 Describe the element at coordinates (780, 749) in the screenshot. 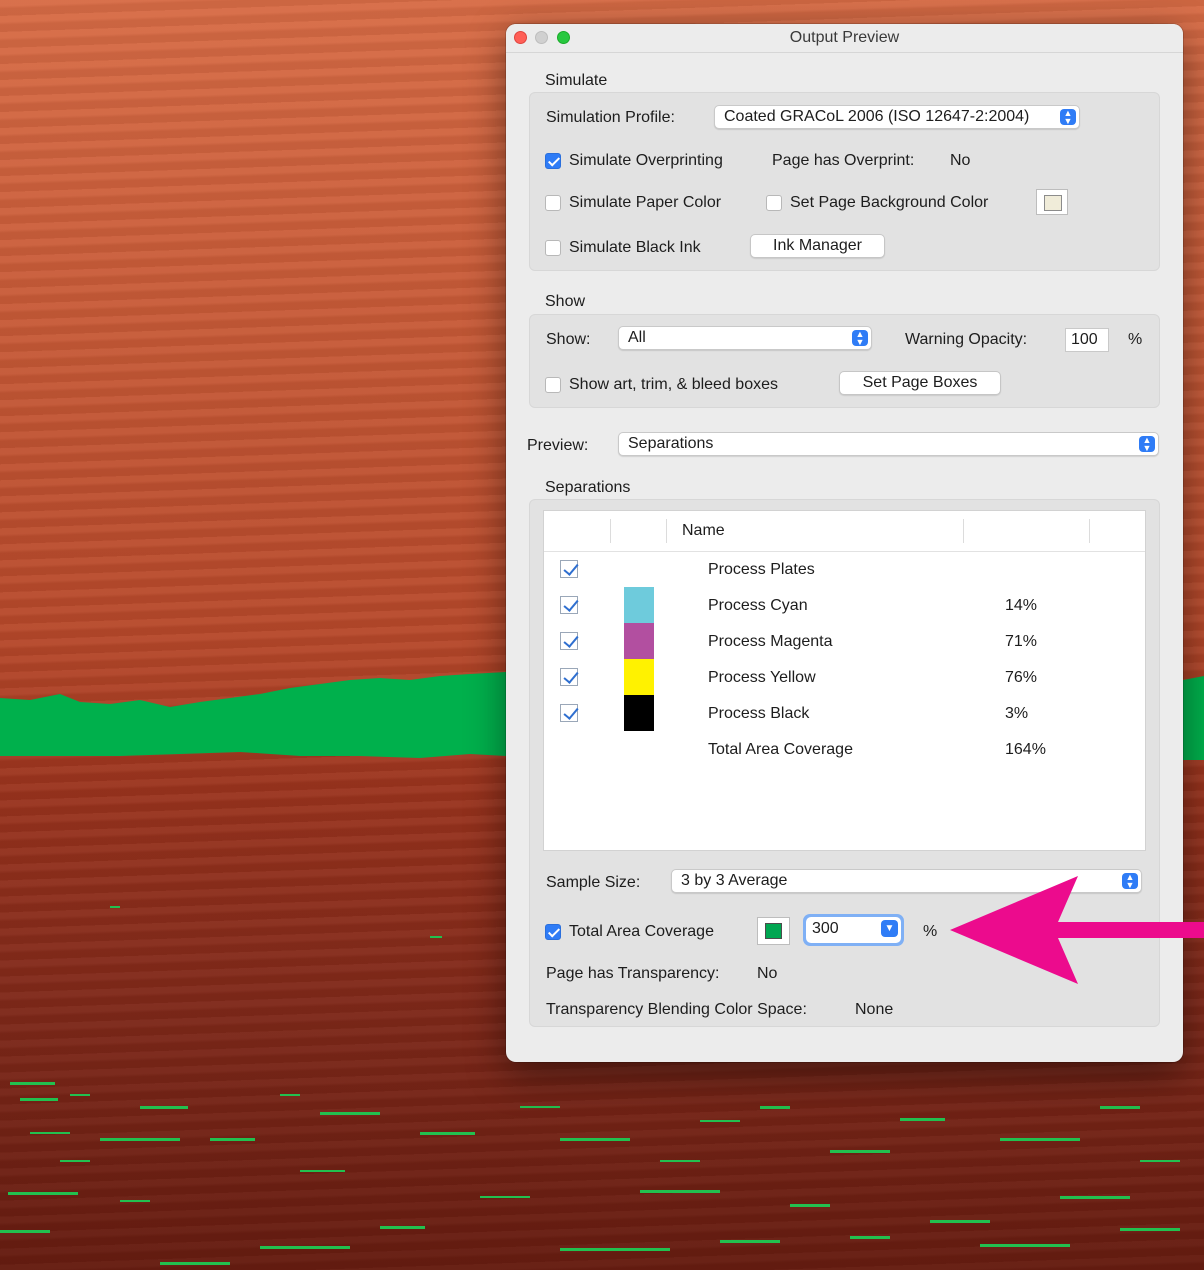

I see `separation-name: Total Area Coverage` at that location.